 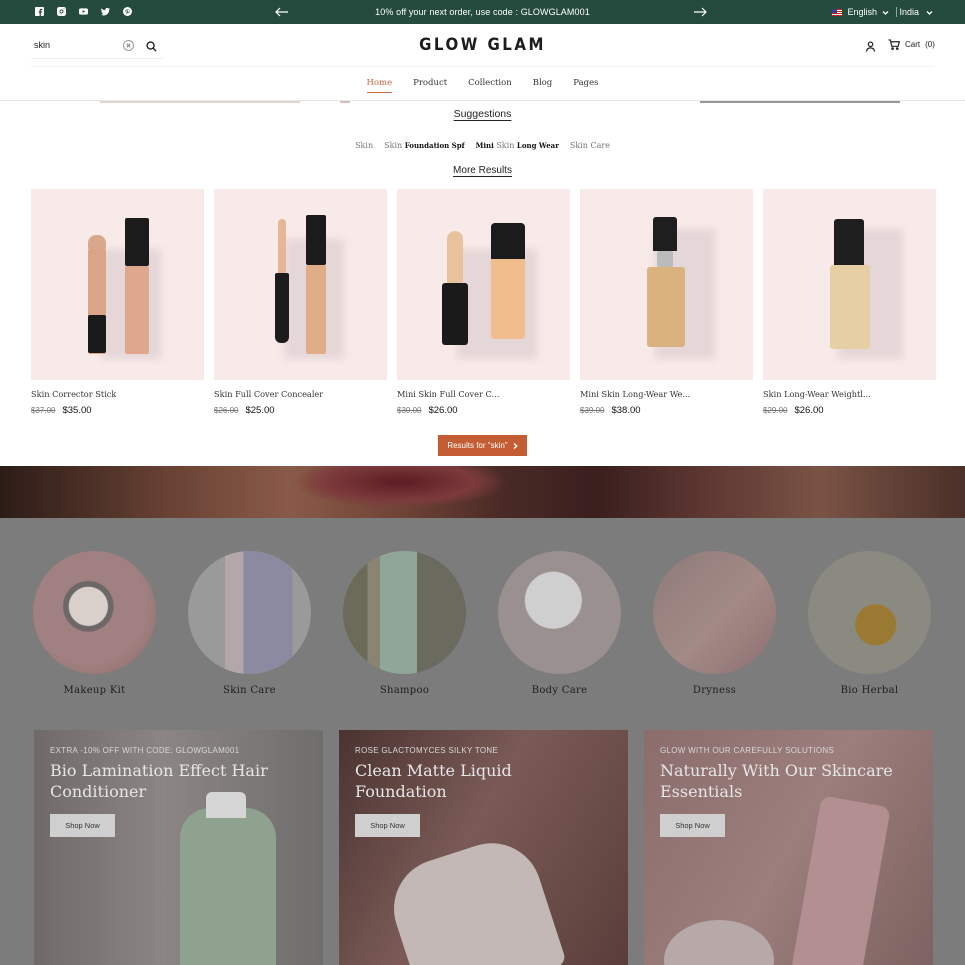 I want to click on old-price: $26.00, so click(x=226, y=410).